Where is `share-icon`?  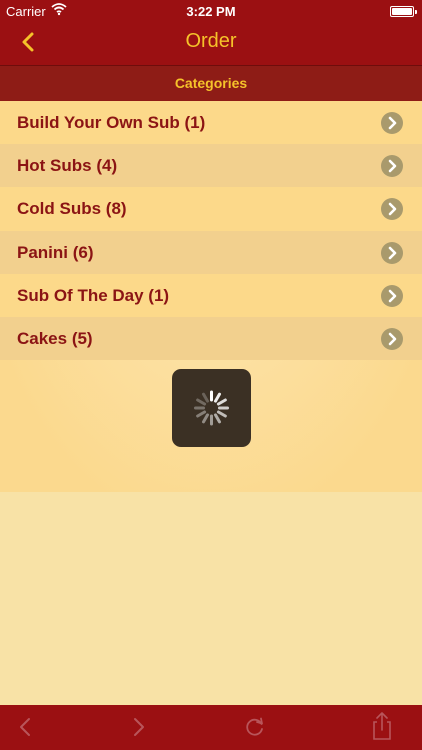 share-icon is located at coordinates (382, 726).